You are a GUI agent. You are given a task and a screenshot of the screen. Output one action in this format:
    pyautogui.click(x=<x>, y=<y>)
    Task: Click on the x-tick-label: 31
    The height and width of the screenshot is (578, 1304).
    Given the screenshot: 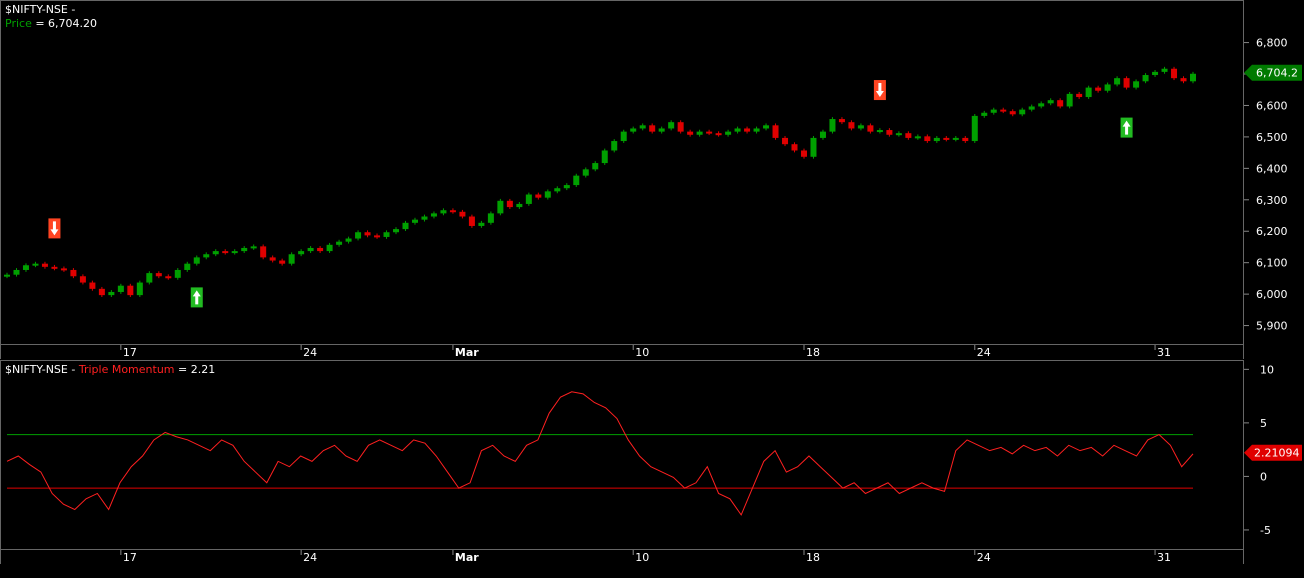 What is the action you would take?
    pyautogui.click(x=1164, y=352)
    